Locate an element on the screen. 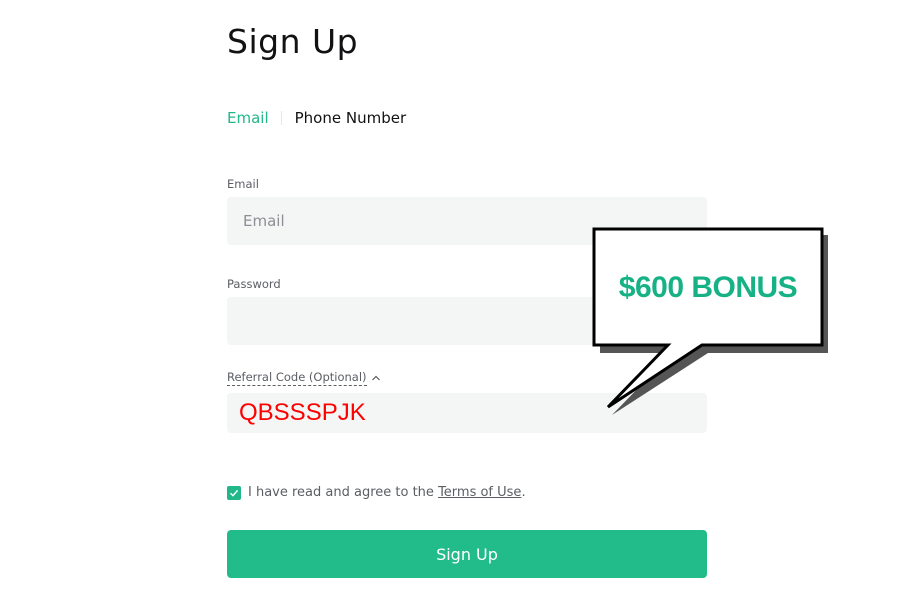  agree-text: I have read and agree to the is located at coordinates (341, 492).